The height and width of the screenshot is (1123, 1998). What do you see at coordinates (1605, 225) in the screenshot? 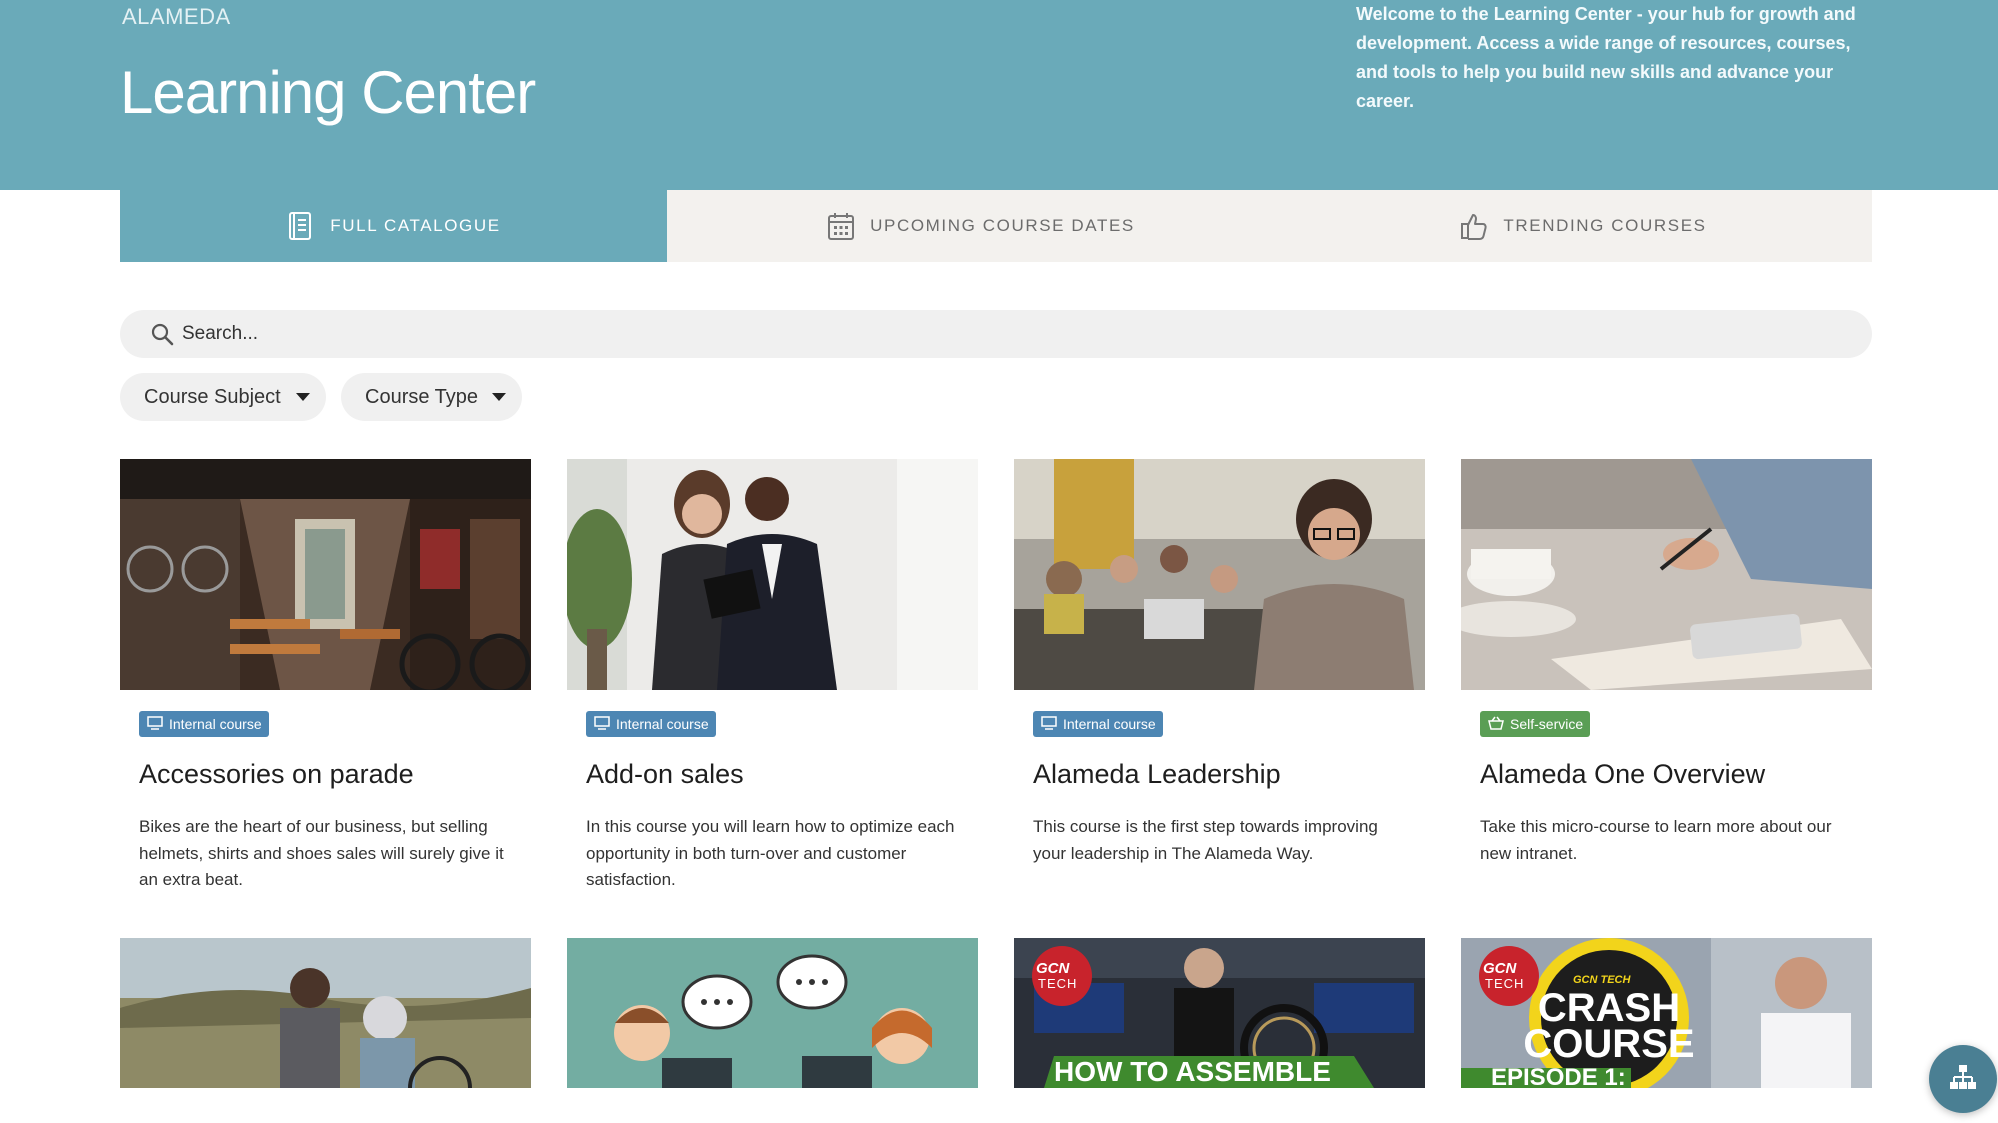
I see `tab-label: TRENDING COURSES` at bounding box center [1605, 225].